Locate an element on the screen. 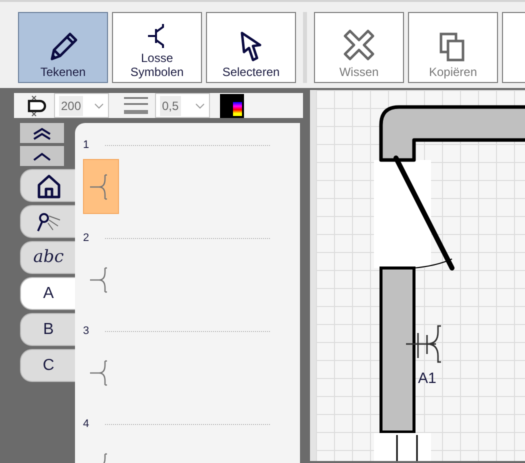  size-dropdown: 200 is located at coordinates (81, 105).